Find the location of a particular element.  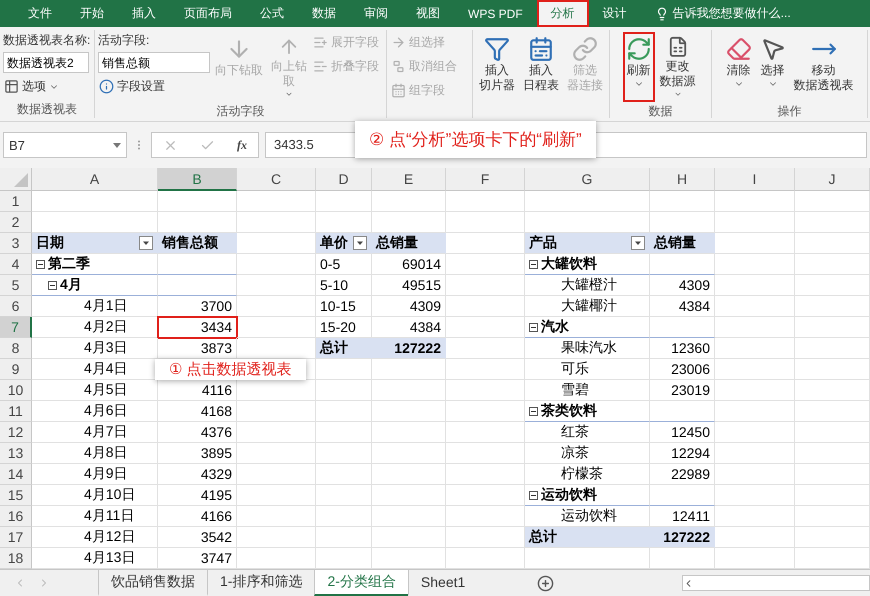

pivot-row-label: 4月1日 is located at coordinates (95, 306).